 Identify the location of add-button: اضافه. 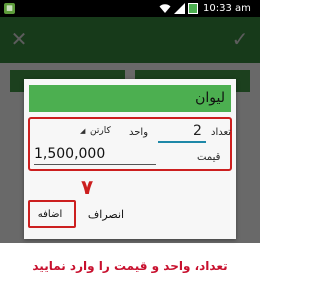
(50, 214).